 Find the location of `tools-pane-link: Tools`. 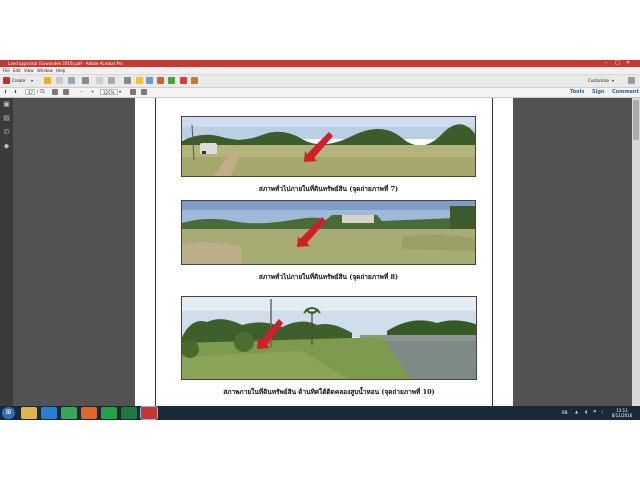

tools-pane-link: Tools is located at coordinates (577, 92).